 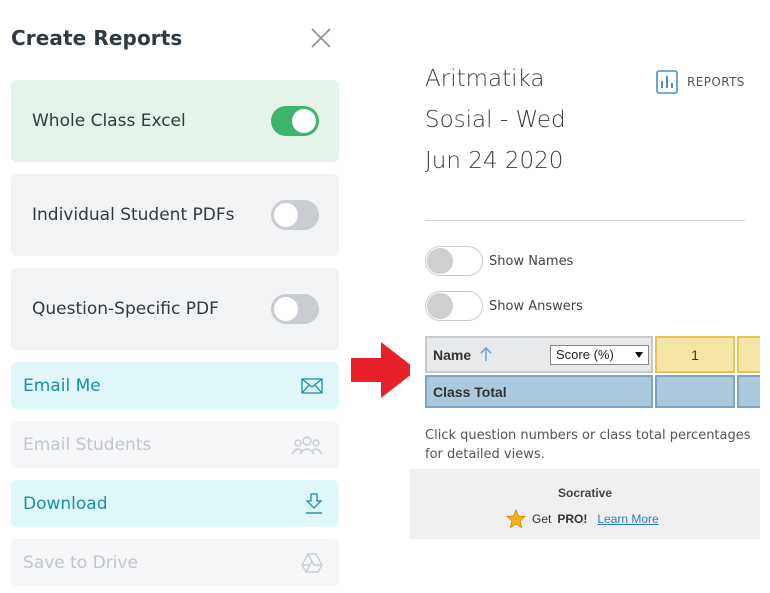 What do you see at coordinates (80, 562) in the screenshot?
I see `action-label: Save to Drive` at bounding box center [80, 562].